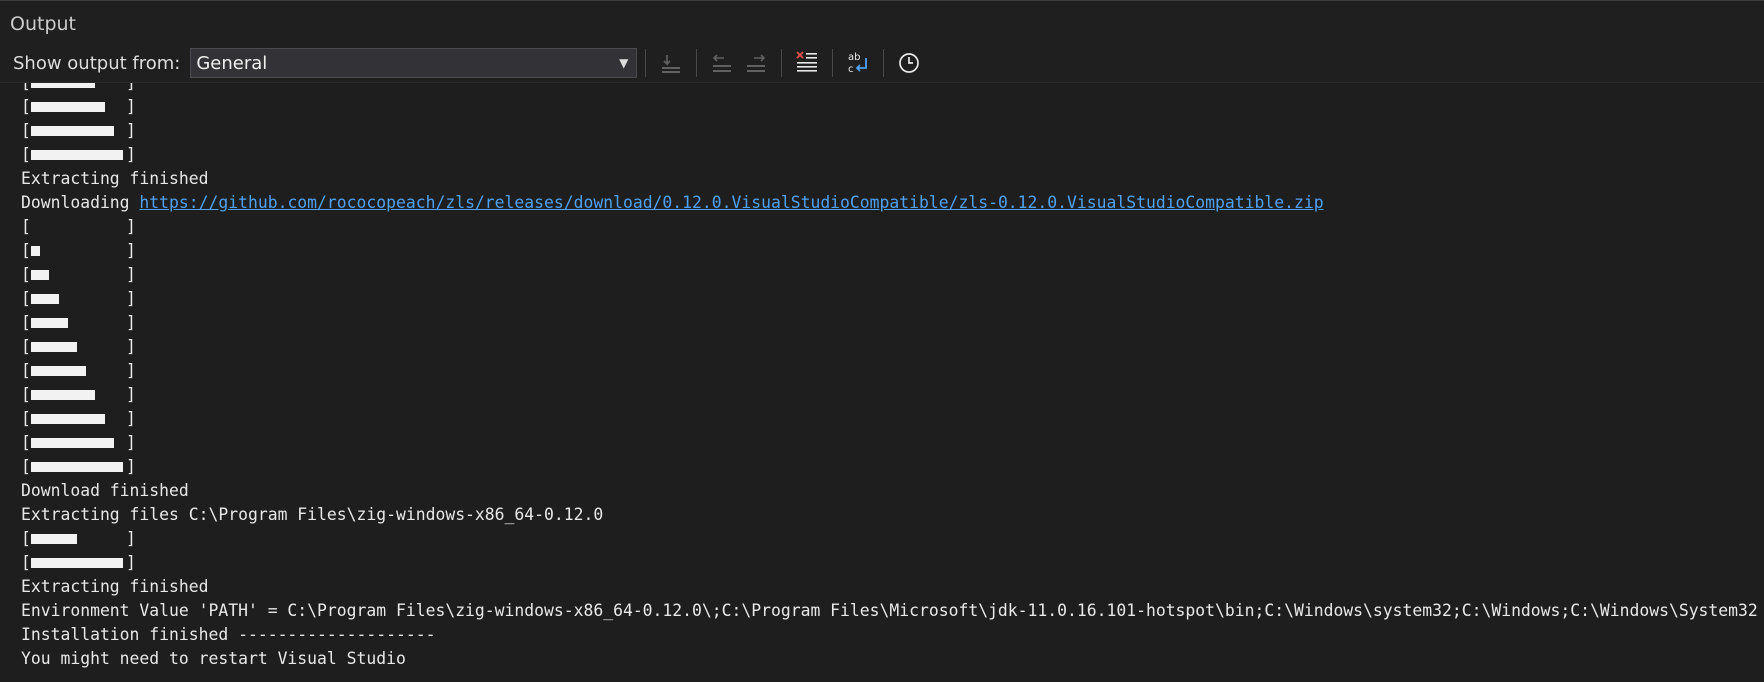  I want to click on goto-code-icon, so click(671, 64).